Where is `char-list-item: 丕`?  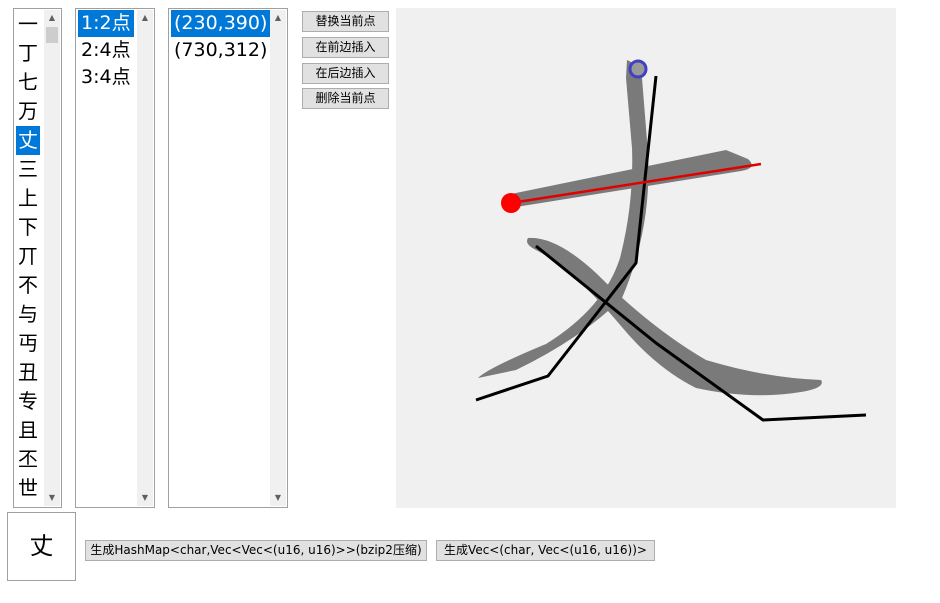 char-list-item: 丕 is located at coordinates (28, 459).